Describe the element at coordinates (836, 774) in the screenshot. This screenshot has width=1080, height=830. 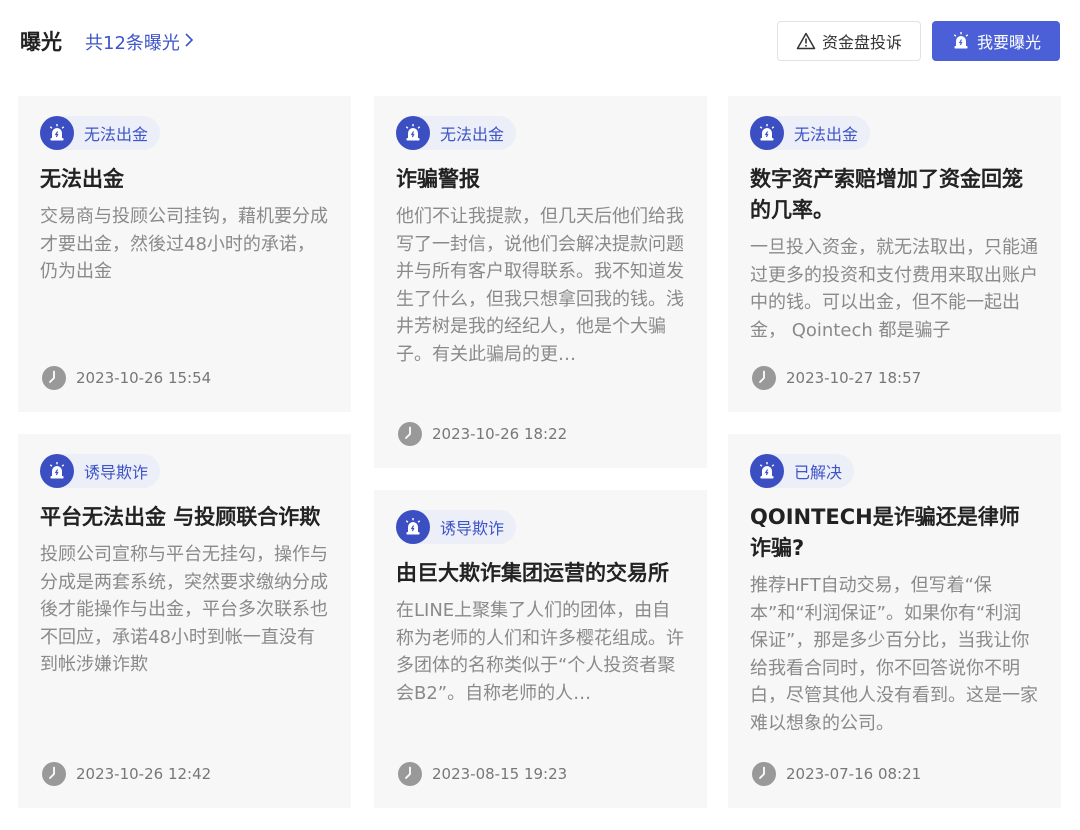
I see `card-timestamp: 2023-07-16 08:21` at that location.